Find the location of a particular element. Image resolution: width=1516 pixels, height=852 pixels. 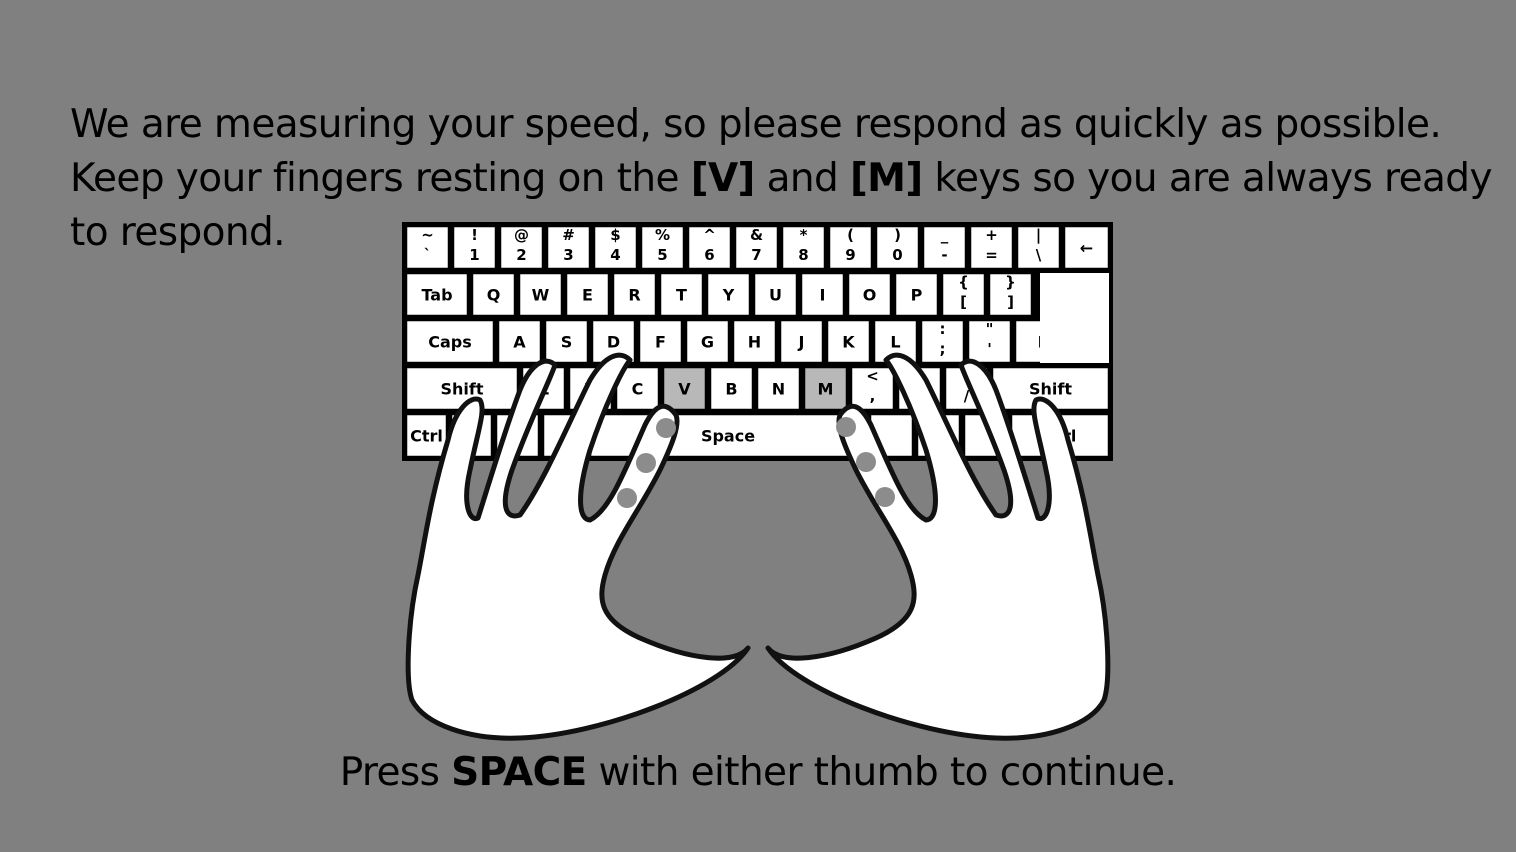

key-row1-12-label: + is located at coordinates (991, 235).